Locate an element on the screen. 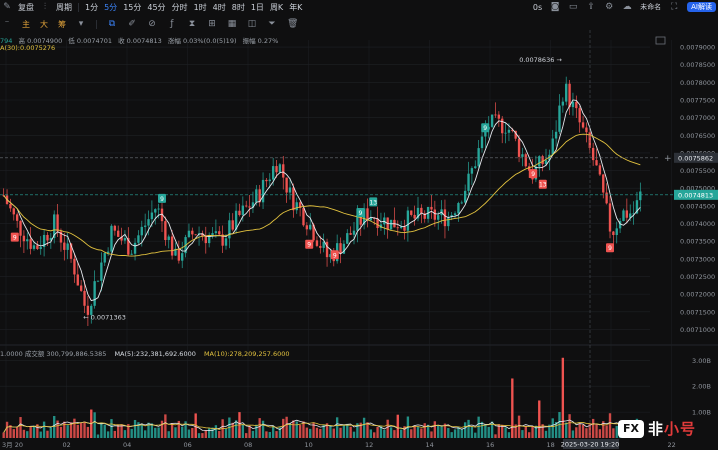 The height and width of the screenshot is (450, 718). interval-5m: 5分 is located at coordinates (110, 7).